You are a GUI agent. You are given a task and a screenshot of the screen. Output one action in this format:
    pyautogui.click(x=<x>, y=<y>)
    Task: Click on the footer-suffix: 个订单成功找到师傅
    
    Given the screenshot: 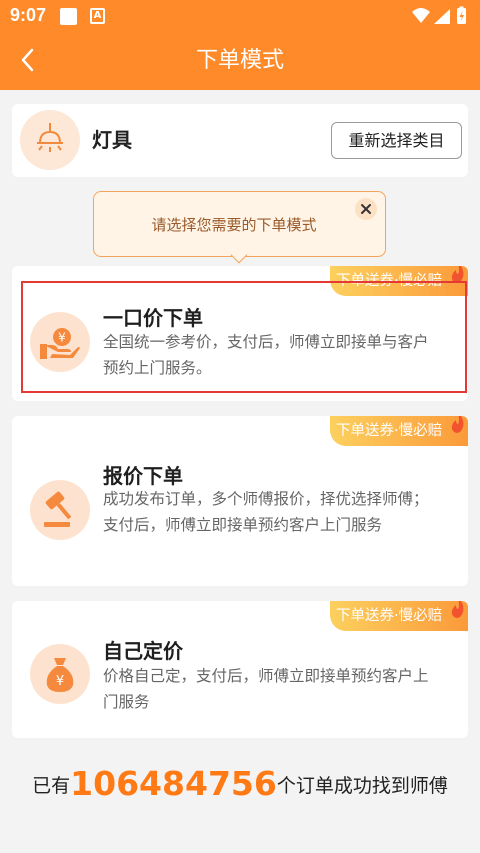 What is the action you would take?
    pyautogui.click(x=362, y=786)
    